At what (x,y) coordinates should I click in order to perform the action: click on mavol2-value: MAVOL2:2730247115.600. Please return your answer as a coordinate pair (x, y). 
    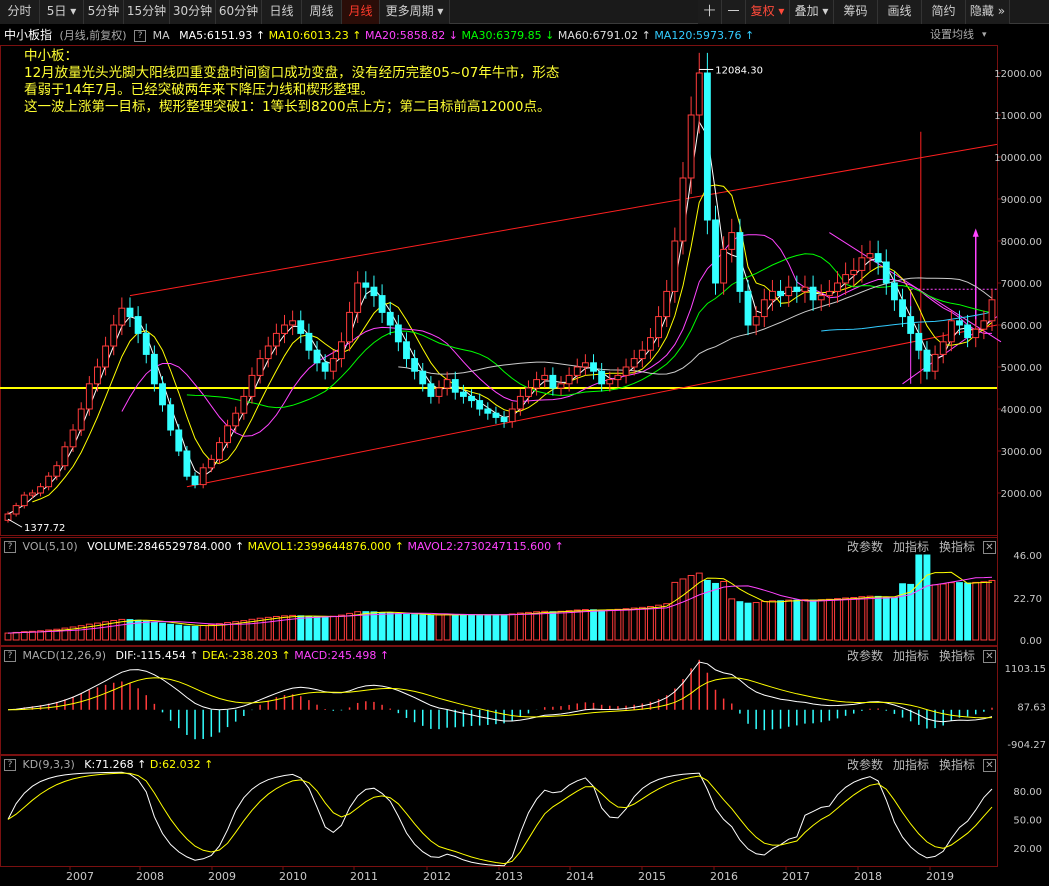
    Looking at the image, I should click on (479, 546).